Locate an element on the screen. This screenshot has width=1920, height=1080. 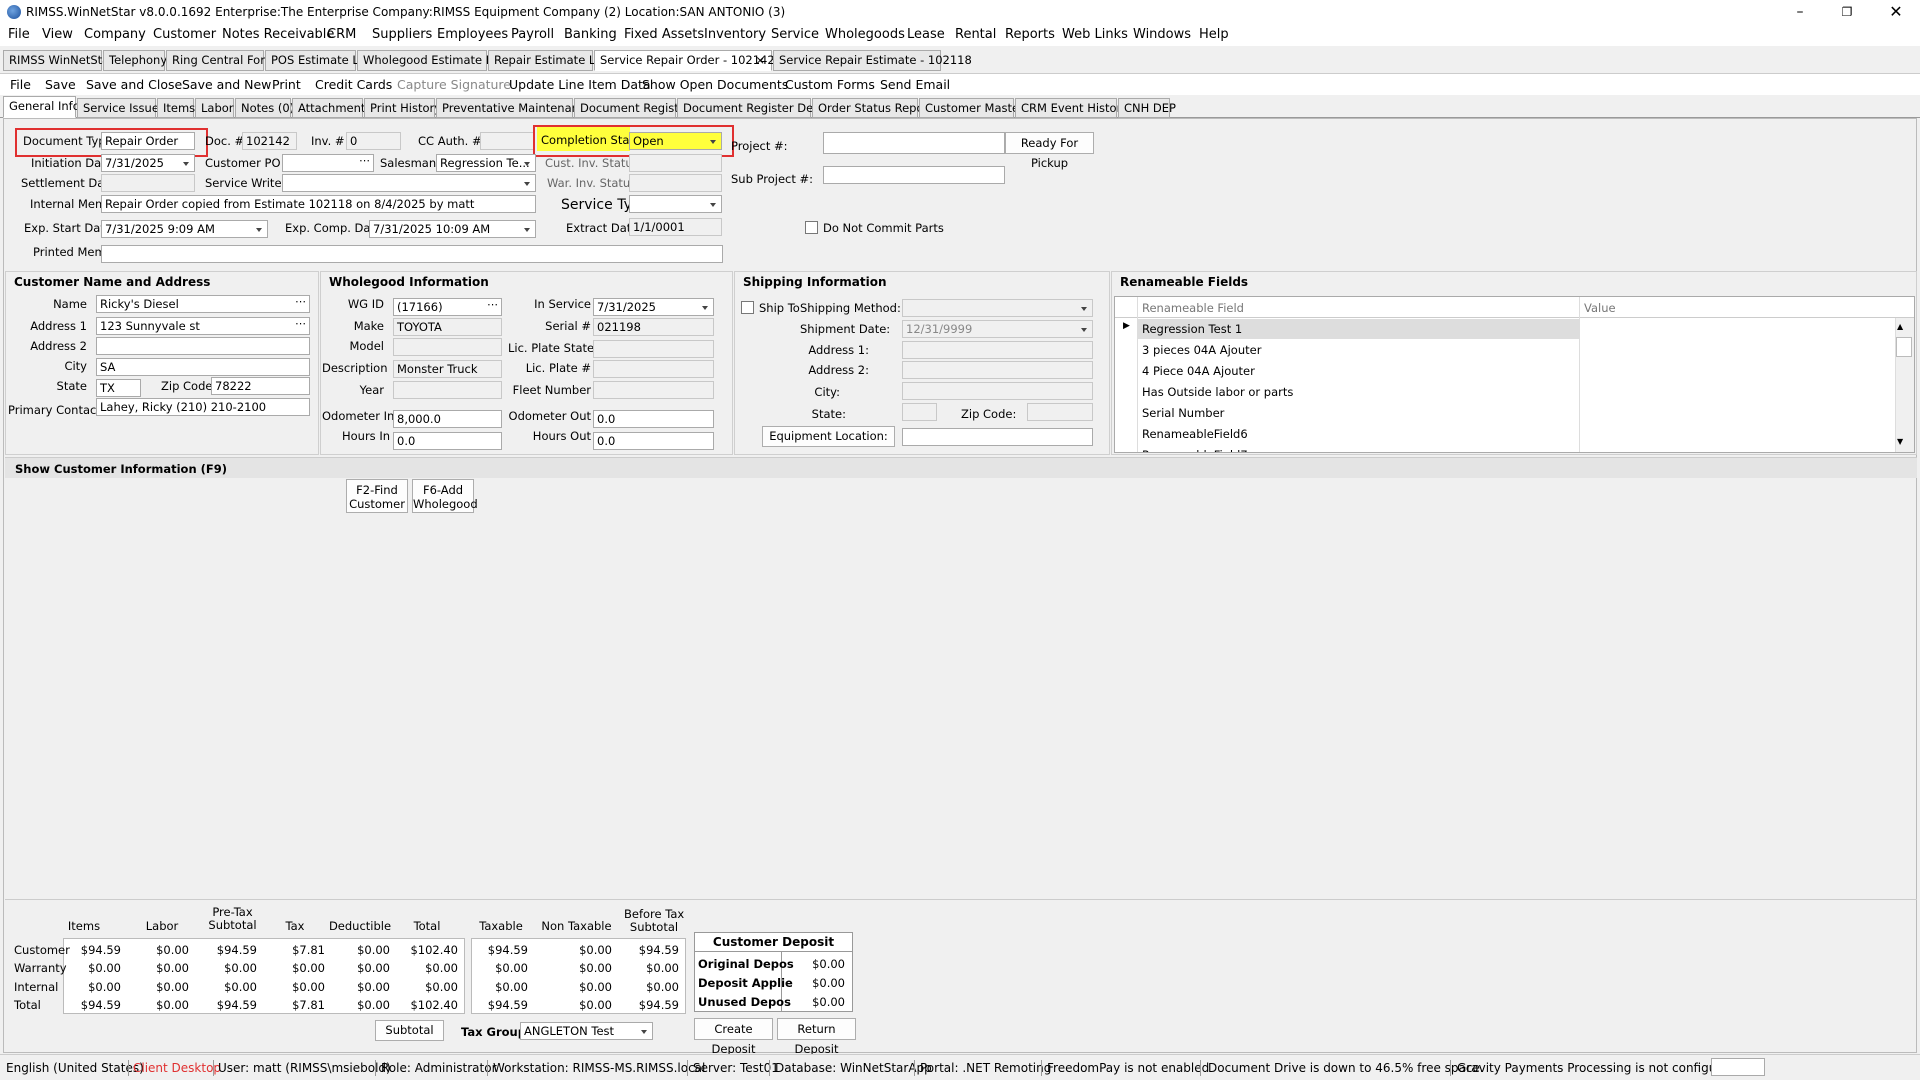
menu-reports: Reports is located at coordinates (1030, 34).